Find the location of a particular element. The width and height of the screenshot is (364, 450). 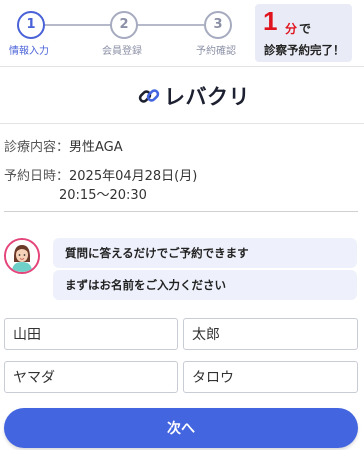

promo-number: 1 is located at coordinates (270, 21).